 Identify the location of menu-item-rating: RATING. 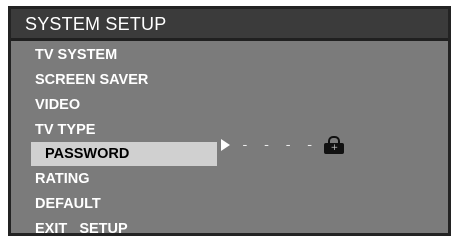
(62, 179).